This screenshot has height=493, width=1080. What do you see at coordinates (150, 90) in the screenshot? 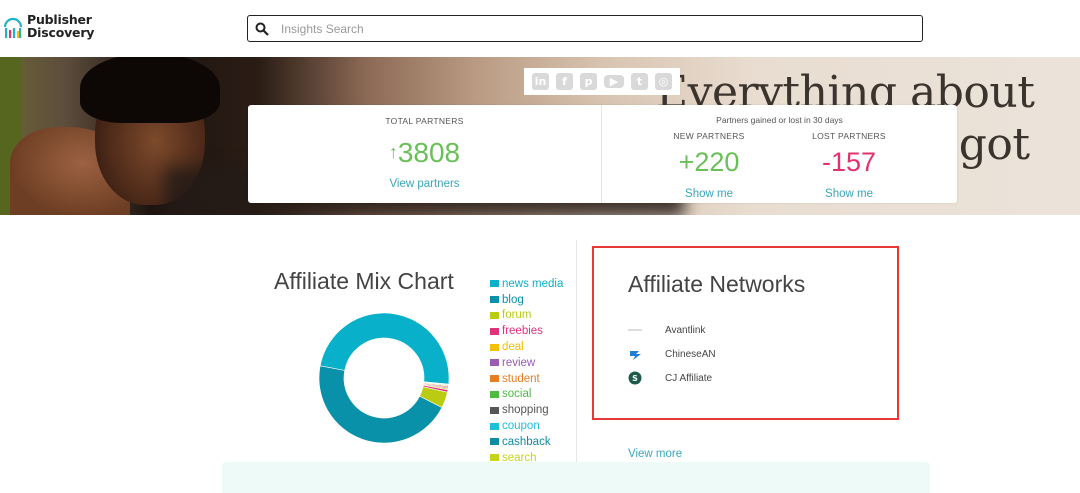
I see `hero-image-hair` at bounding box center [150, 90].